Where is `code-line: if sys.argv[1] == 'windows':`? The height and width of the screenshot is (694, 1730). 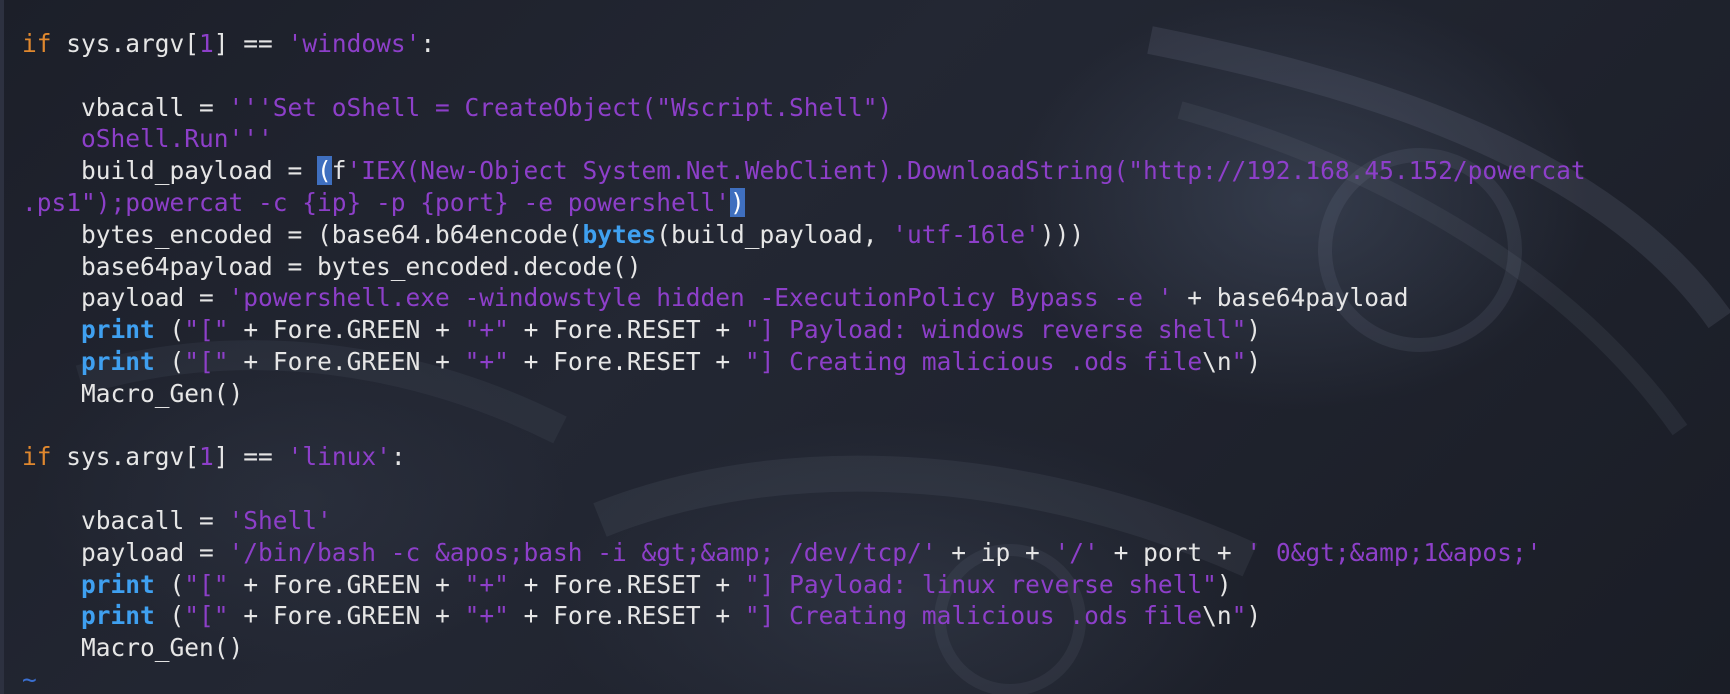
code-line: if sys.argv[1] == 'windows': is located at coordinates (804, 44).